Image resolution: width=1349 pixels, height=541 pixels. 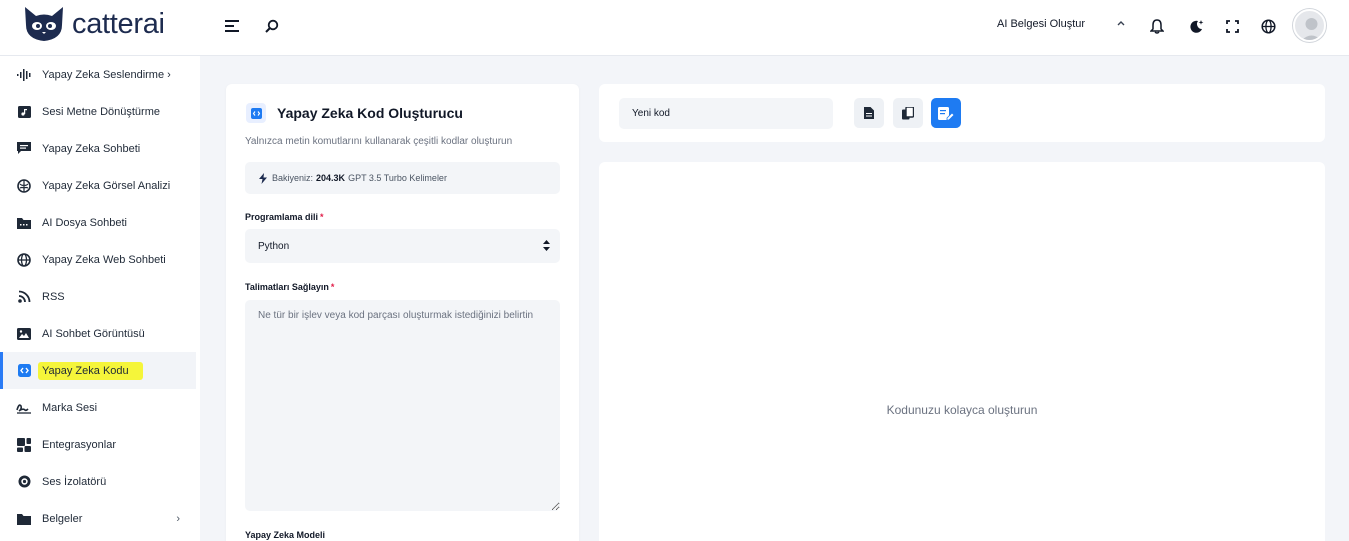 I want to click on disc-icon, so click(x=24, y=482).